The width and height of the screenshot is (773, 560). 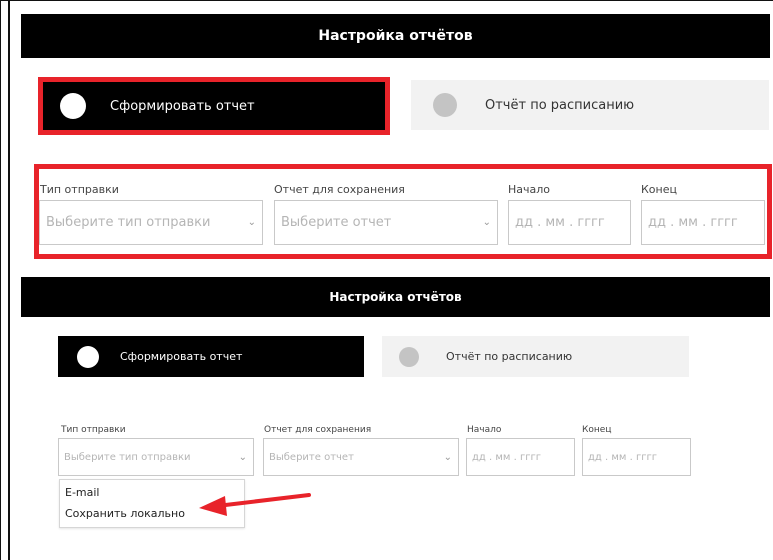 I want to click on send-type-select: Выберите тип отправки ⌄, so click(x=151, y=222).